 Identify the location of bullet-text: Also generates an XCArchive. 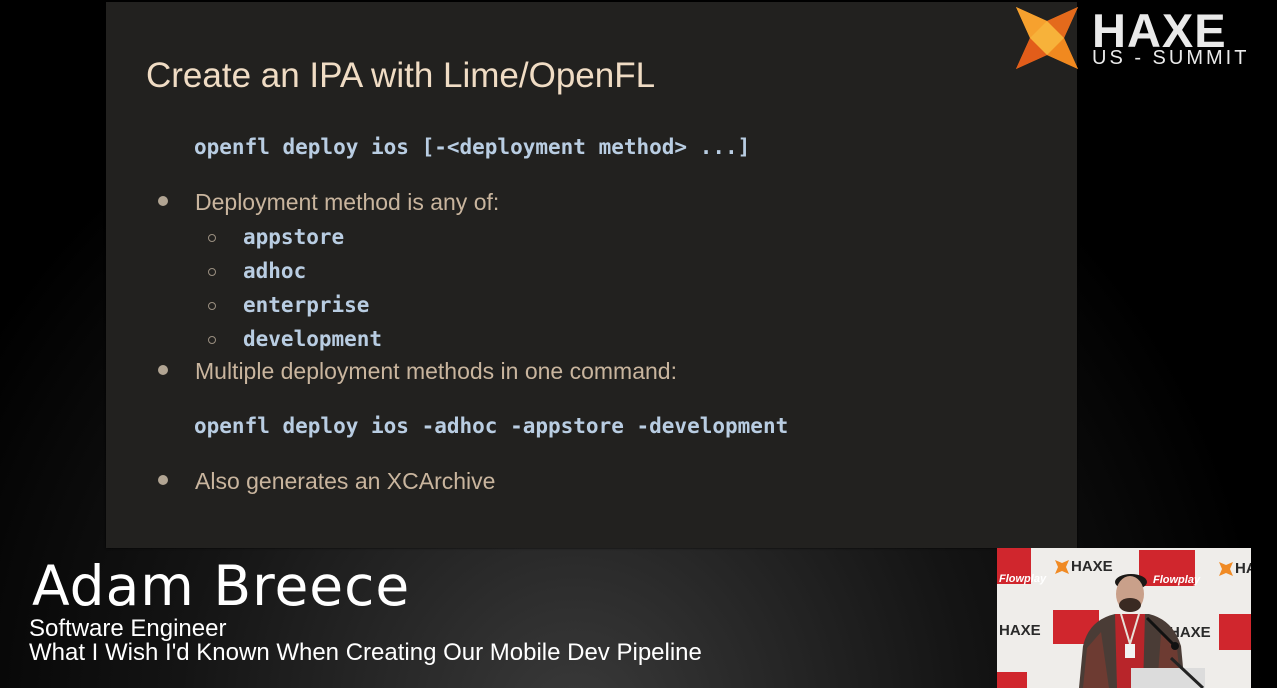
(345, 481).